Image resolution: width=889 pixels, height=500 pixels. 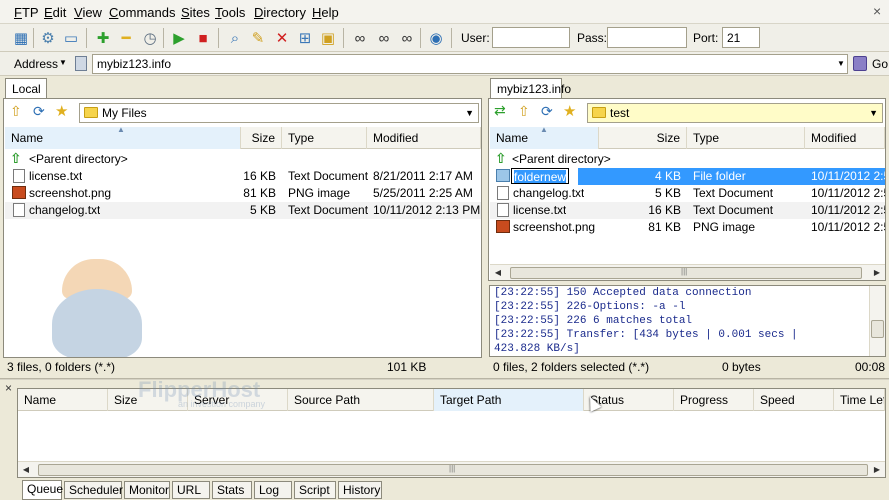 I want to click on globe-icon: ◉, so click(x=436, y=38).